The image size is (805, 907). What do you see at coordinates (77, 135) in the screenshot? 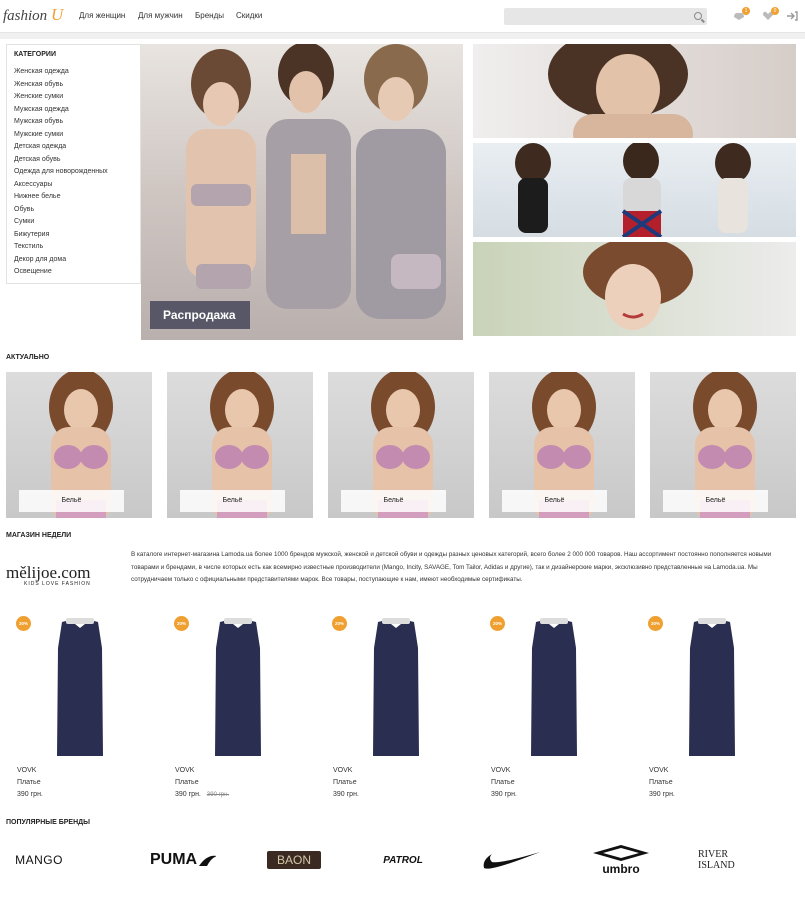
I see `category-item: Мужские сумки` at bounding box center [77, 135].